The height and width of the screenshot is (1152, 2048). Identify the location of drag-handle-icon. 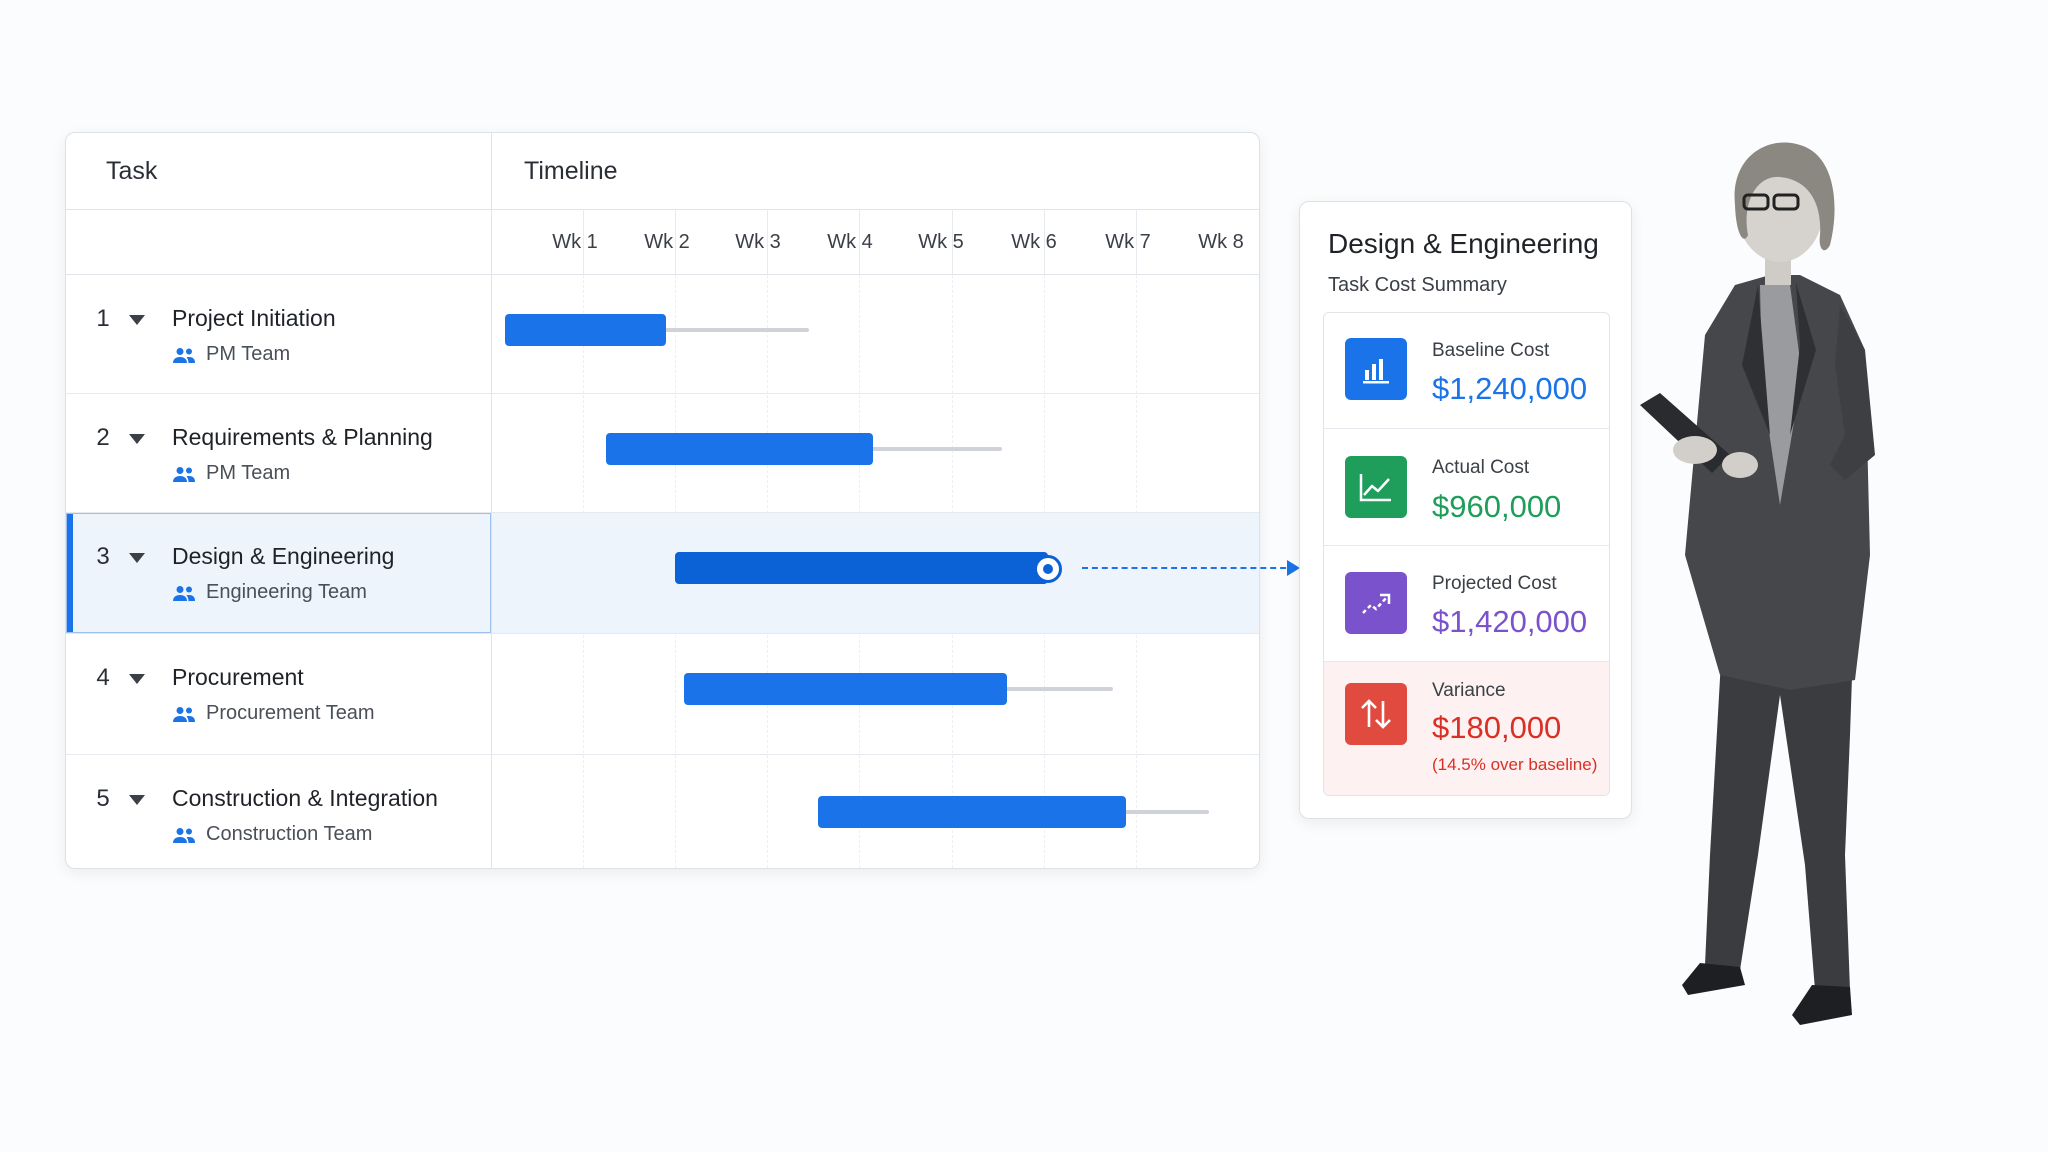
(1048, 569).